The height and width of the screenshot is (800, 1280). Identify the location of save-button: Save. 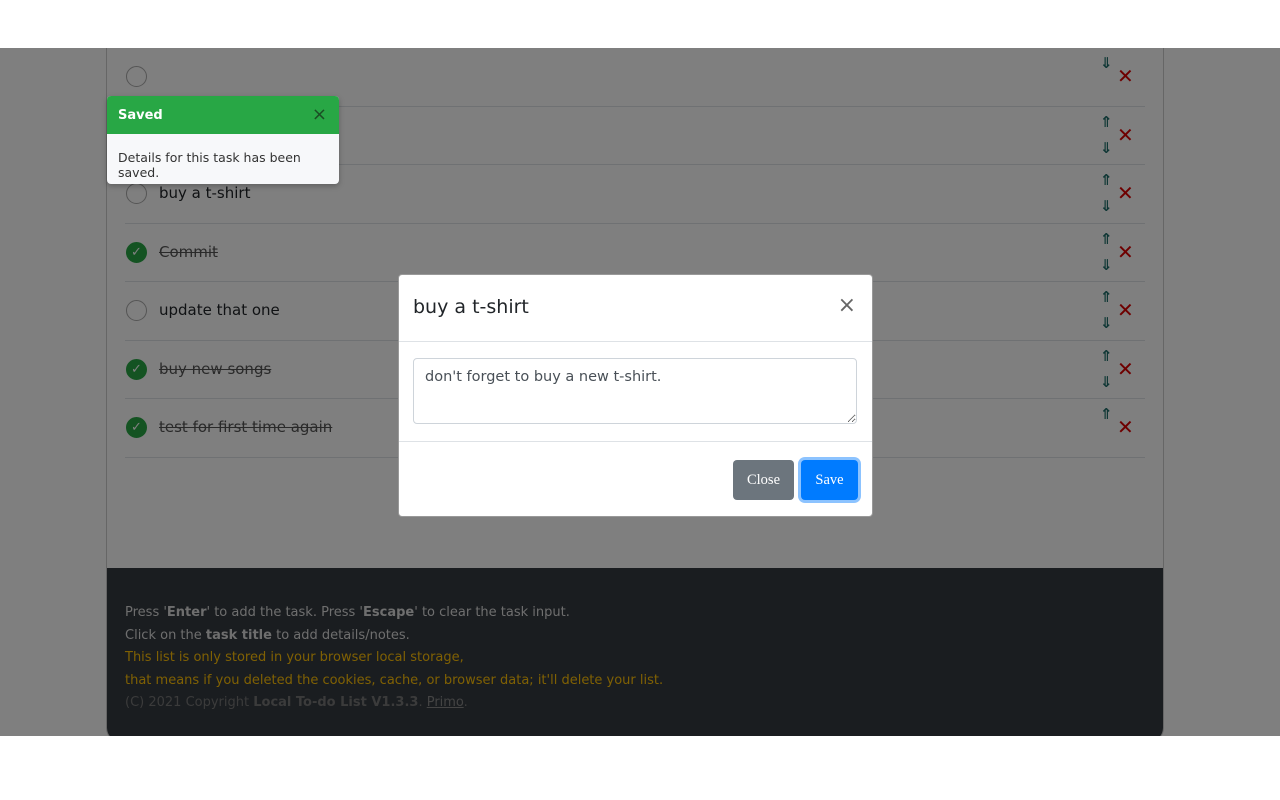
(829, 480).